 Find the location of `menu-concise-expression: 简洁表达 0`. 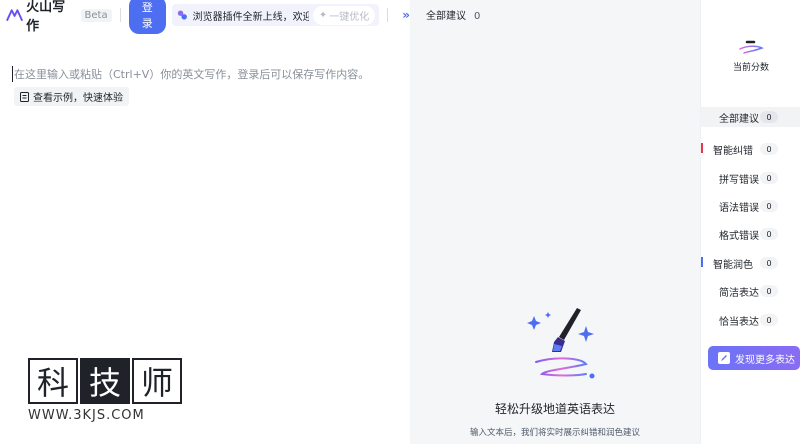

menu-concise-expression: 简洁表达 0 is located at coordinates (750, 291).